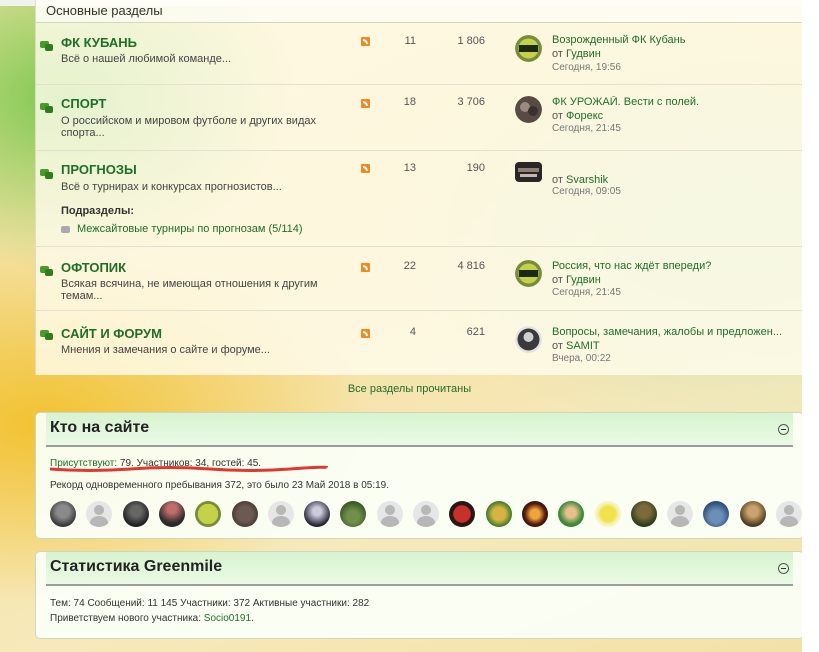 This screenshot has height=652, width=819. Describe the element at coordinates (419, 569) in the screenshot. I see `box-header: Статистика Greenmile` at that location.